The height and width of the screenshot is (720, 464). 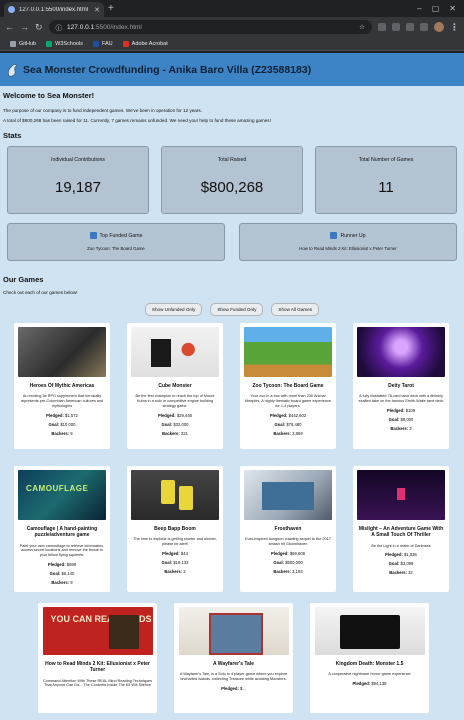 I want to click on game-image: YOU CAN READ MINDS, so click(x=97, y=631).